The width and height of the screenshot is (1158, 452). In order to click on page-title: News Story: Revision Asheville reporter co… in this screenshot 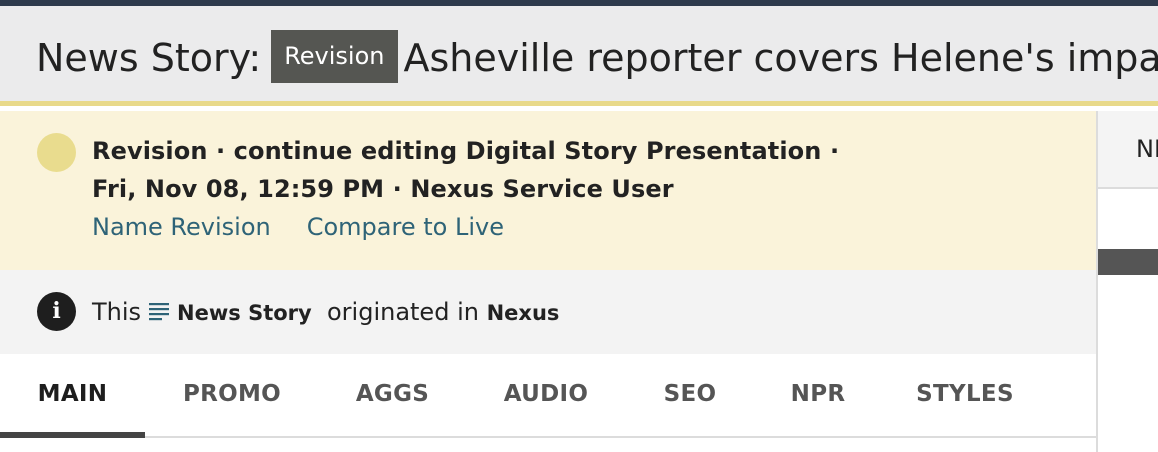, I will do `click(597, 58)`.